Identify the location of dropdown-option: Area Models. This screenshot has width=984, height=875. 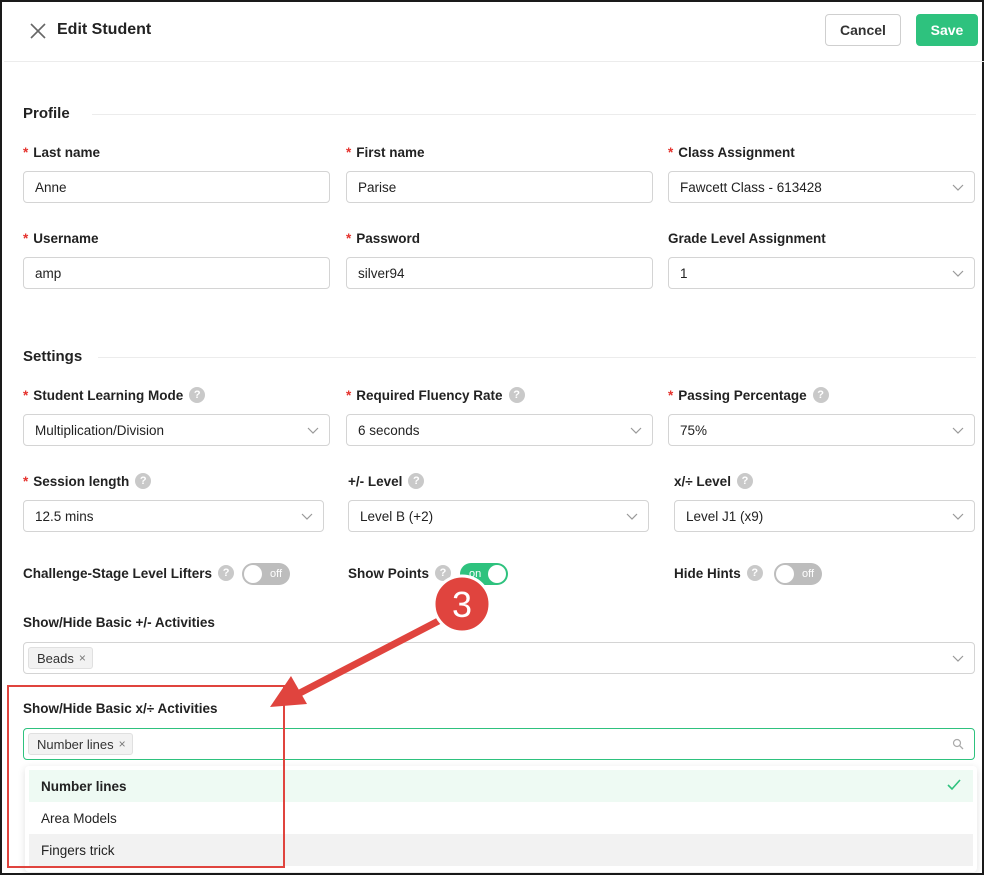
(501, 818).